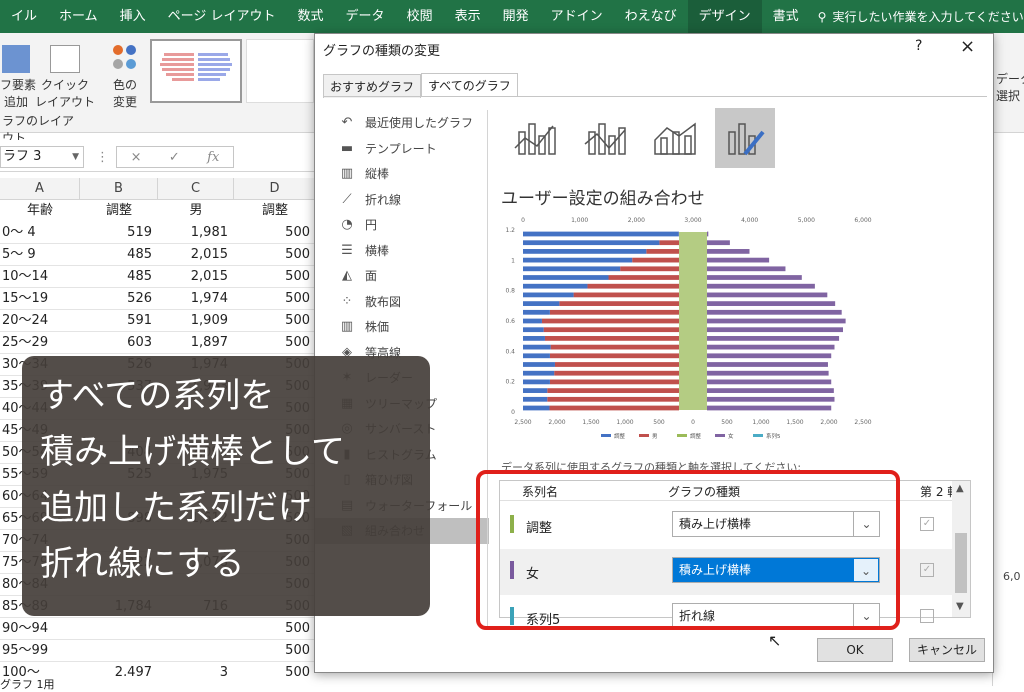 The height and width of the screenshot is (692, 1024). Describe the element at coordinates (40, 189) in the screenshot. I see `column-header-A: A` at that location.